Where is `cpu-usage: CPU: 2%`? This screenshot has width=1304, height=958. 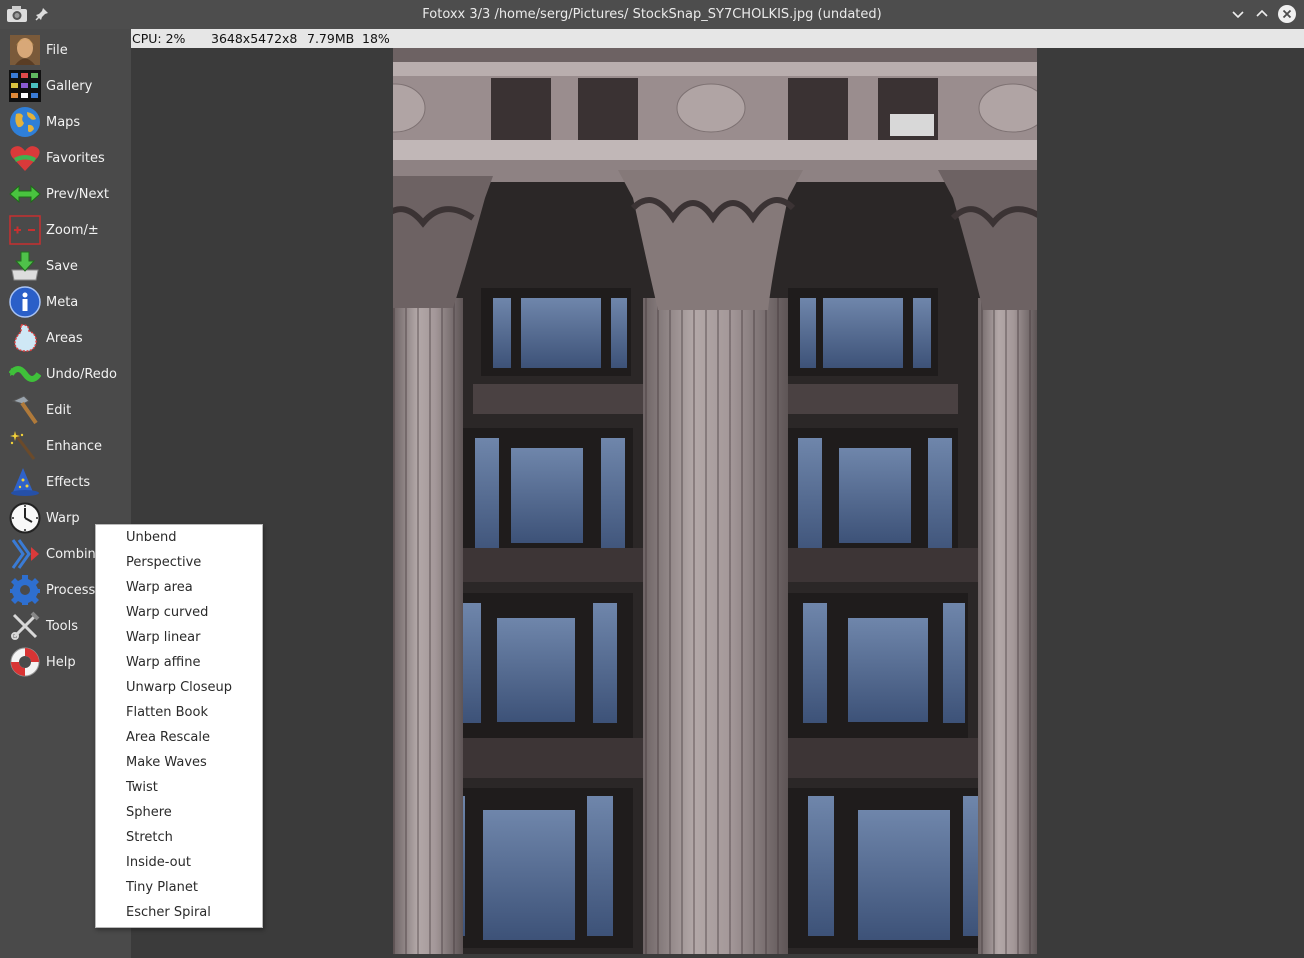 cpu-usage: CPU: 2% is located at coordinates (159, 38).